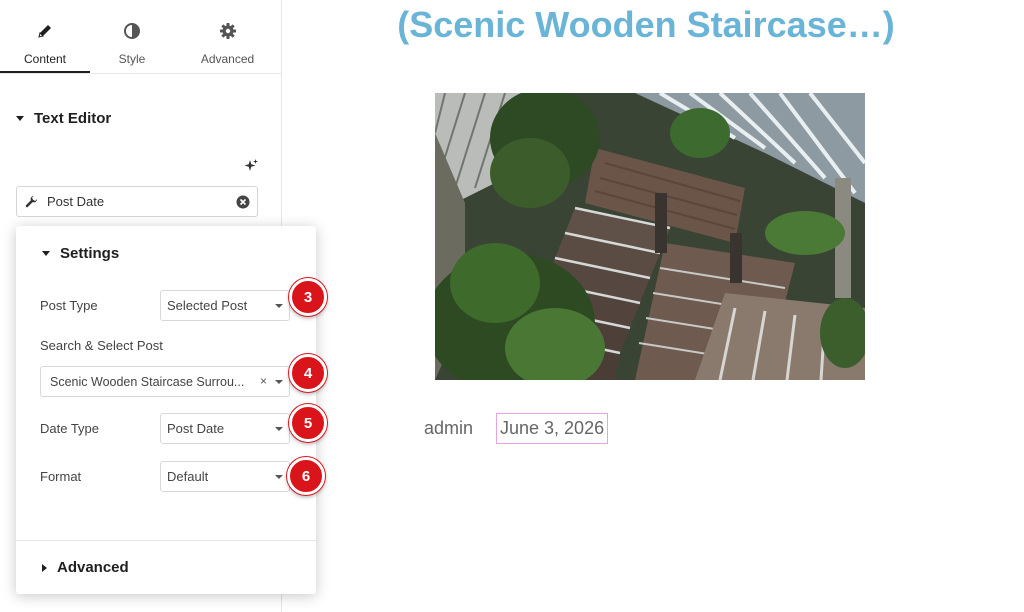  I want to click on format-value: Default, so click(188, 476).